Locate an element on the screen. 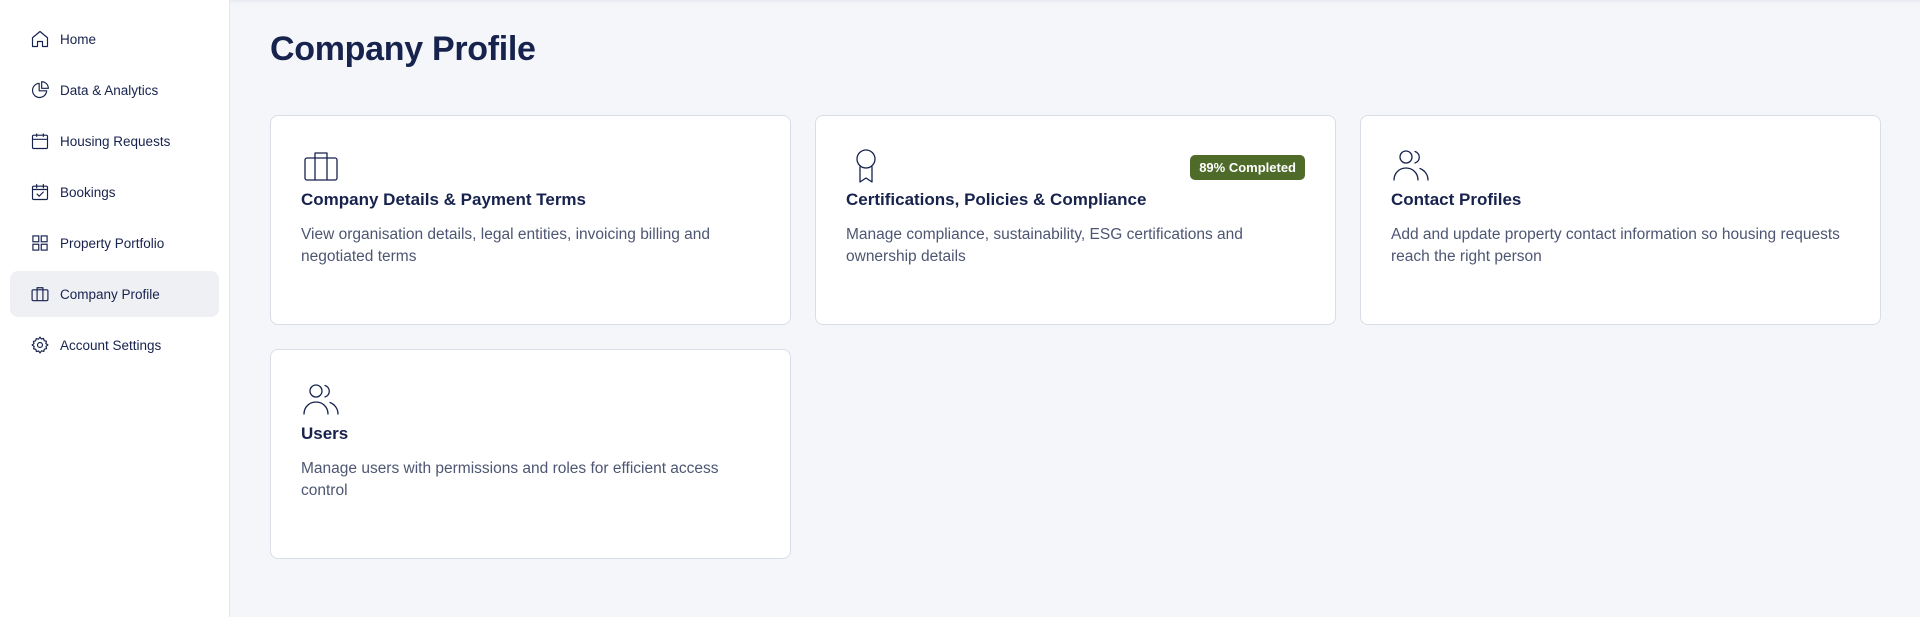 This screenshot has height=617, width=1920. completion-badge: 89% Completed is located at coordinates (1247, 167).